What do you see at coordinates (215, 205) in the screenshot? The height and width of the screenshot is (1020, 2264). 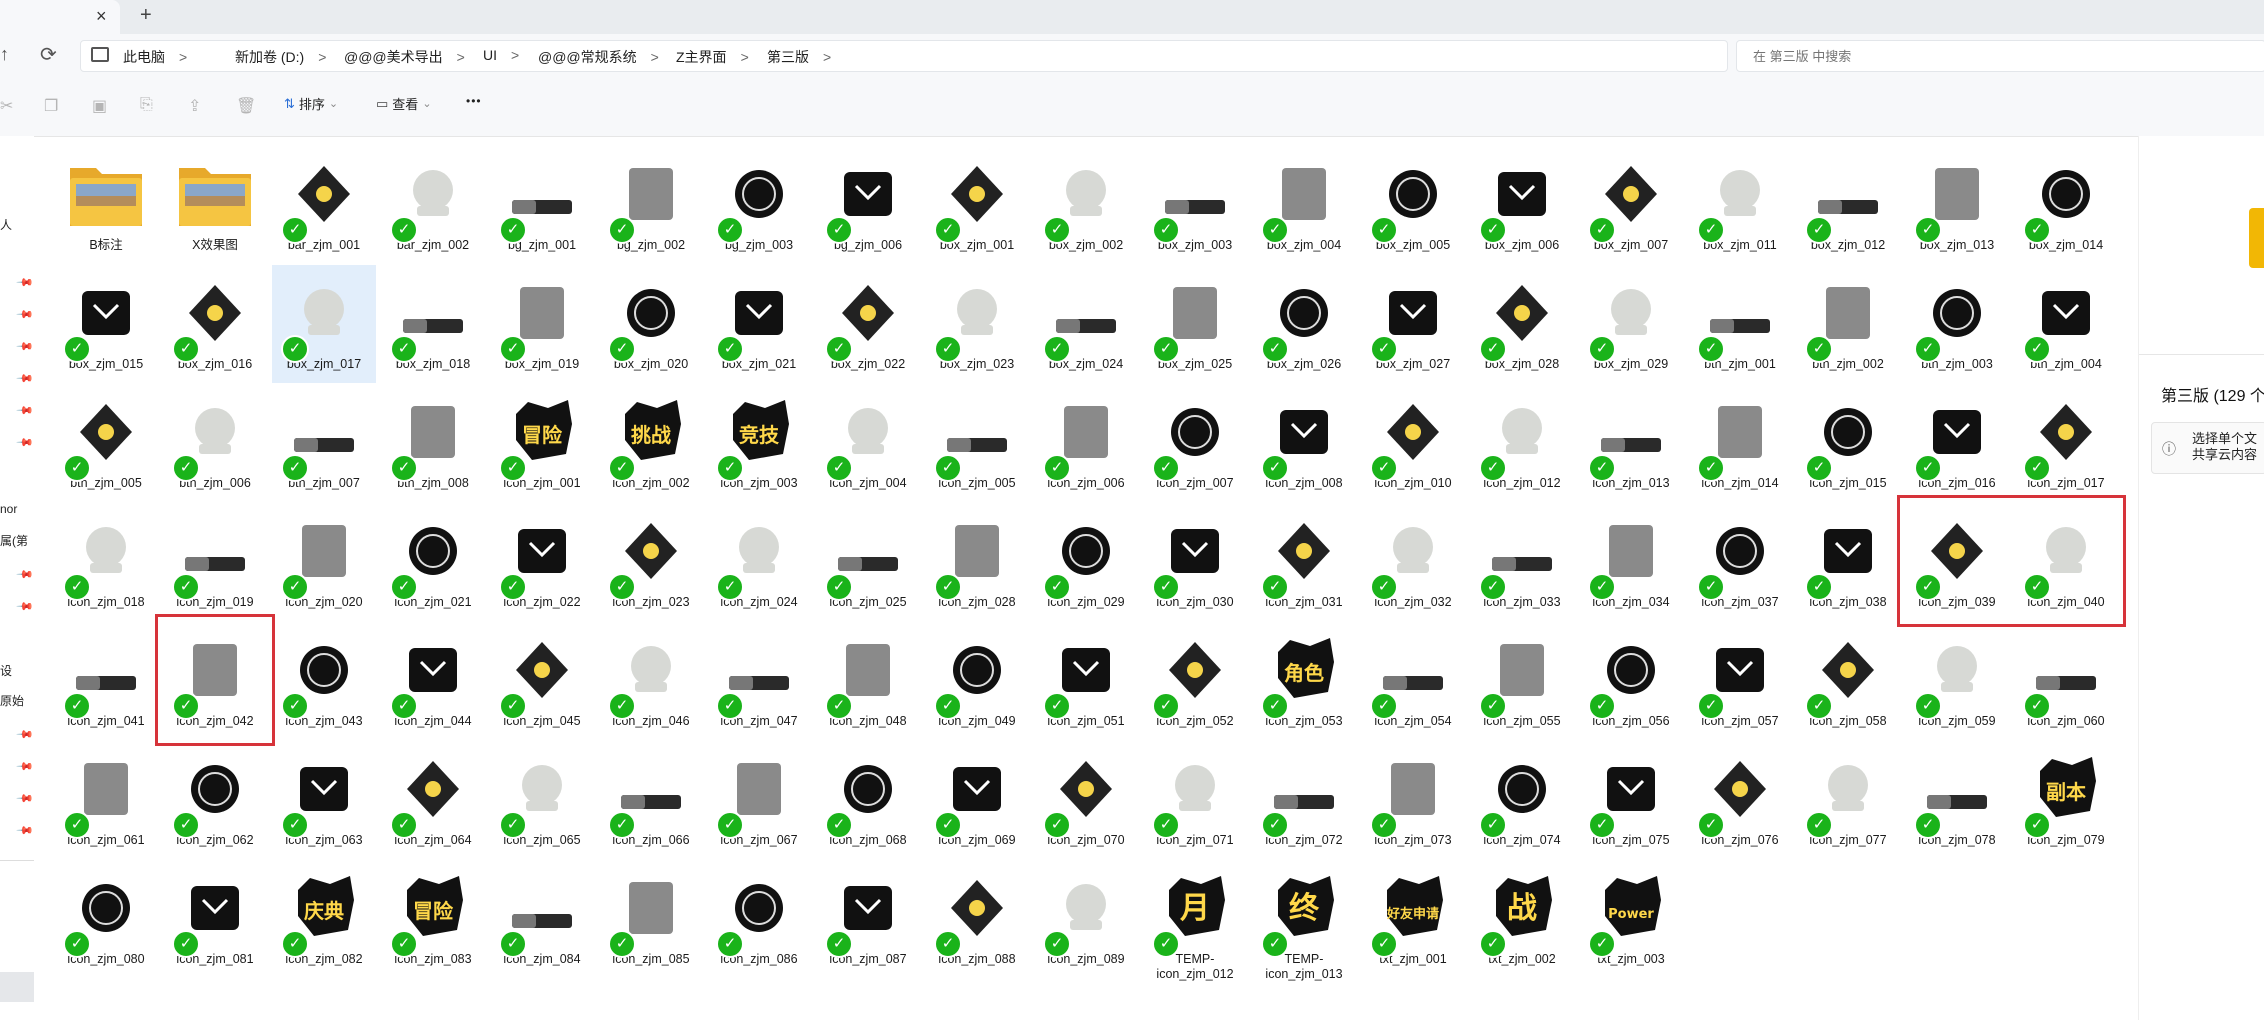 I see `file-item: X效果图` at bounding box center [215, 205].